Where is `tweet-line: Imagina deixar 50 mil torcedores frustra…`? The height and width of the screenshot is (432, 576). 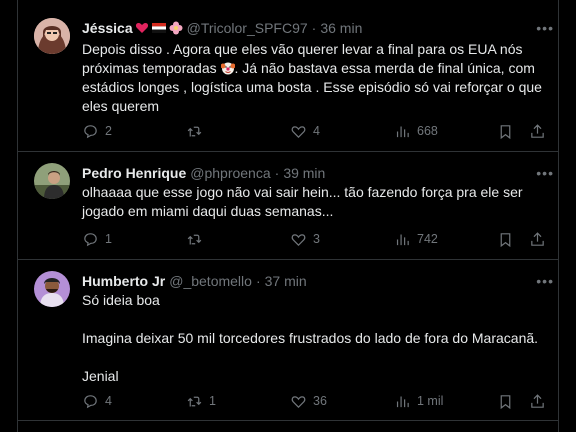 tweet-line: Imagina deixar 50 mil torcedores frustra… is located at coordinates (310, 338).